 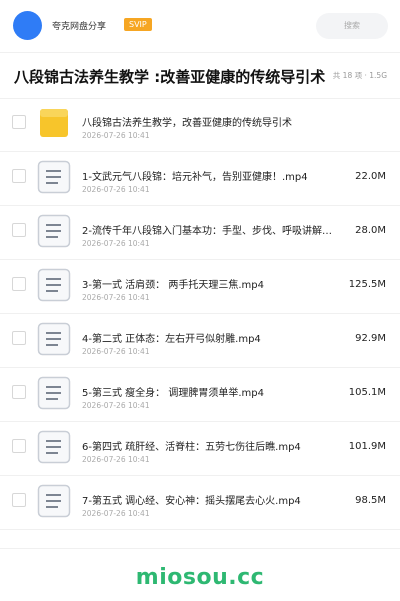 I want to click on page-title: 八段锦古法养生教学 :改善亚健康的传统导引术, so click(x=170, y=77).